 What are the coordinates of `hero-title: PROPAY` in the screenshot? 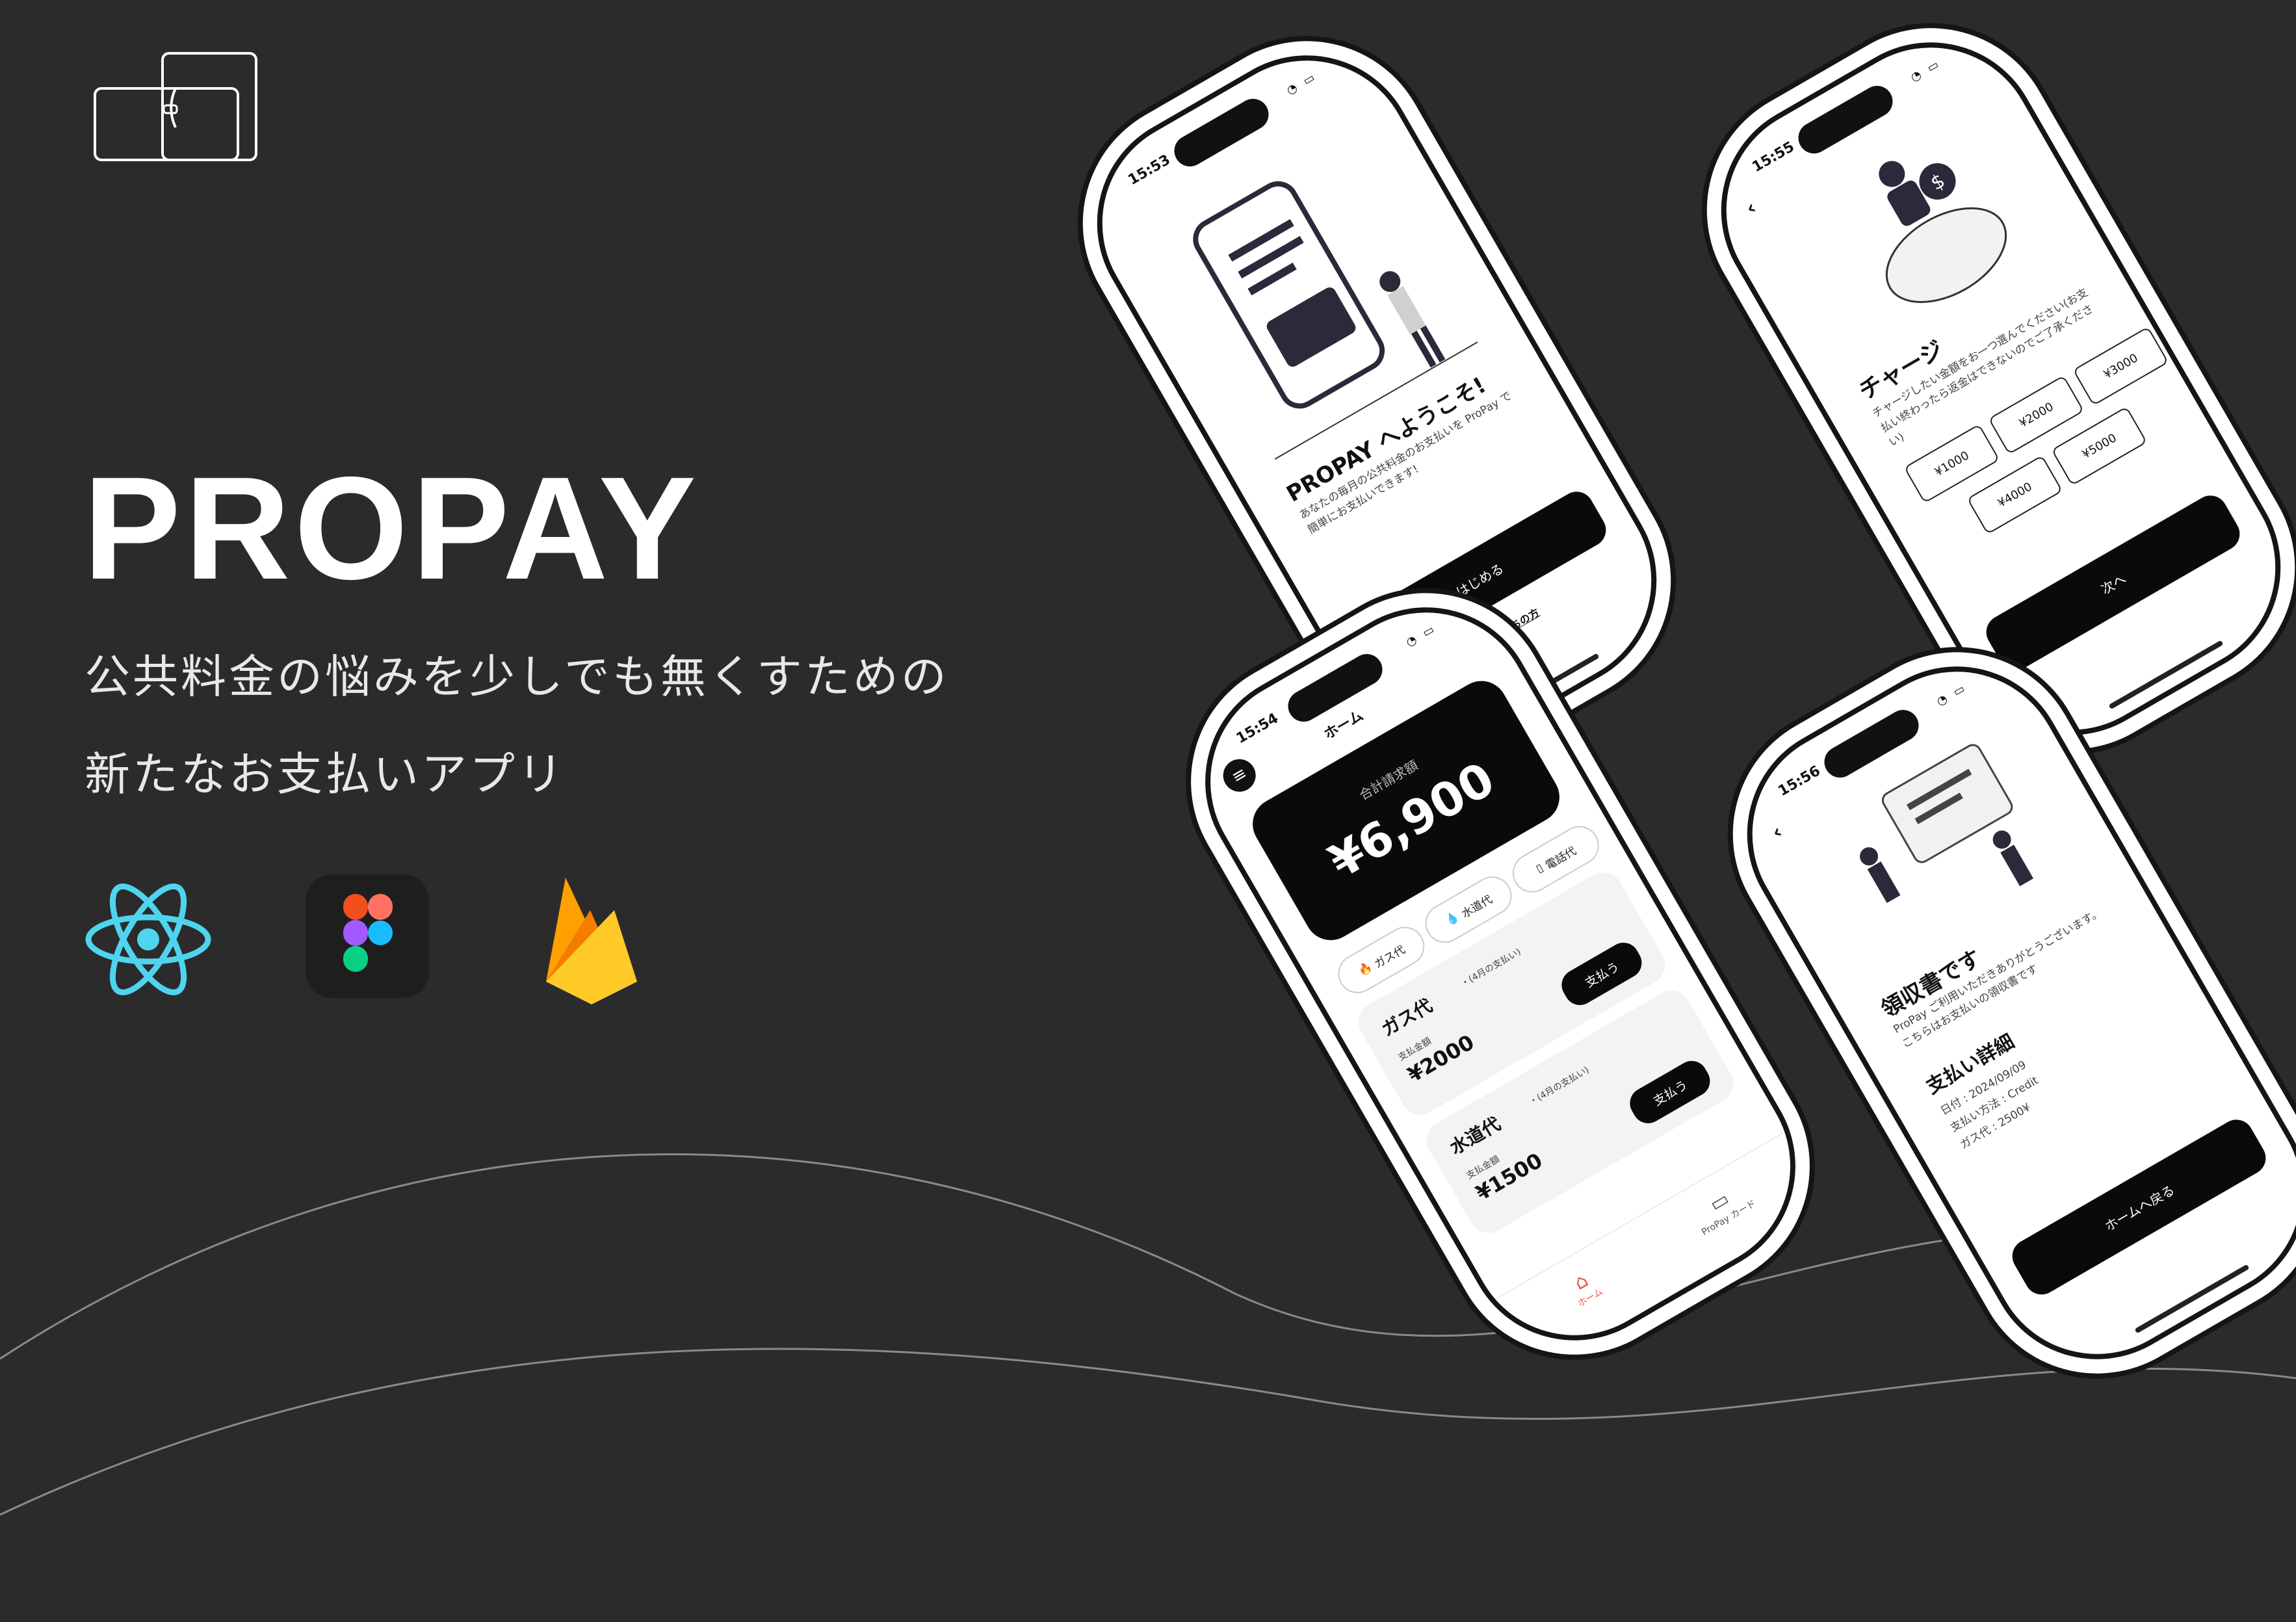 It's located at (391, 528).